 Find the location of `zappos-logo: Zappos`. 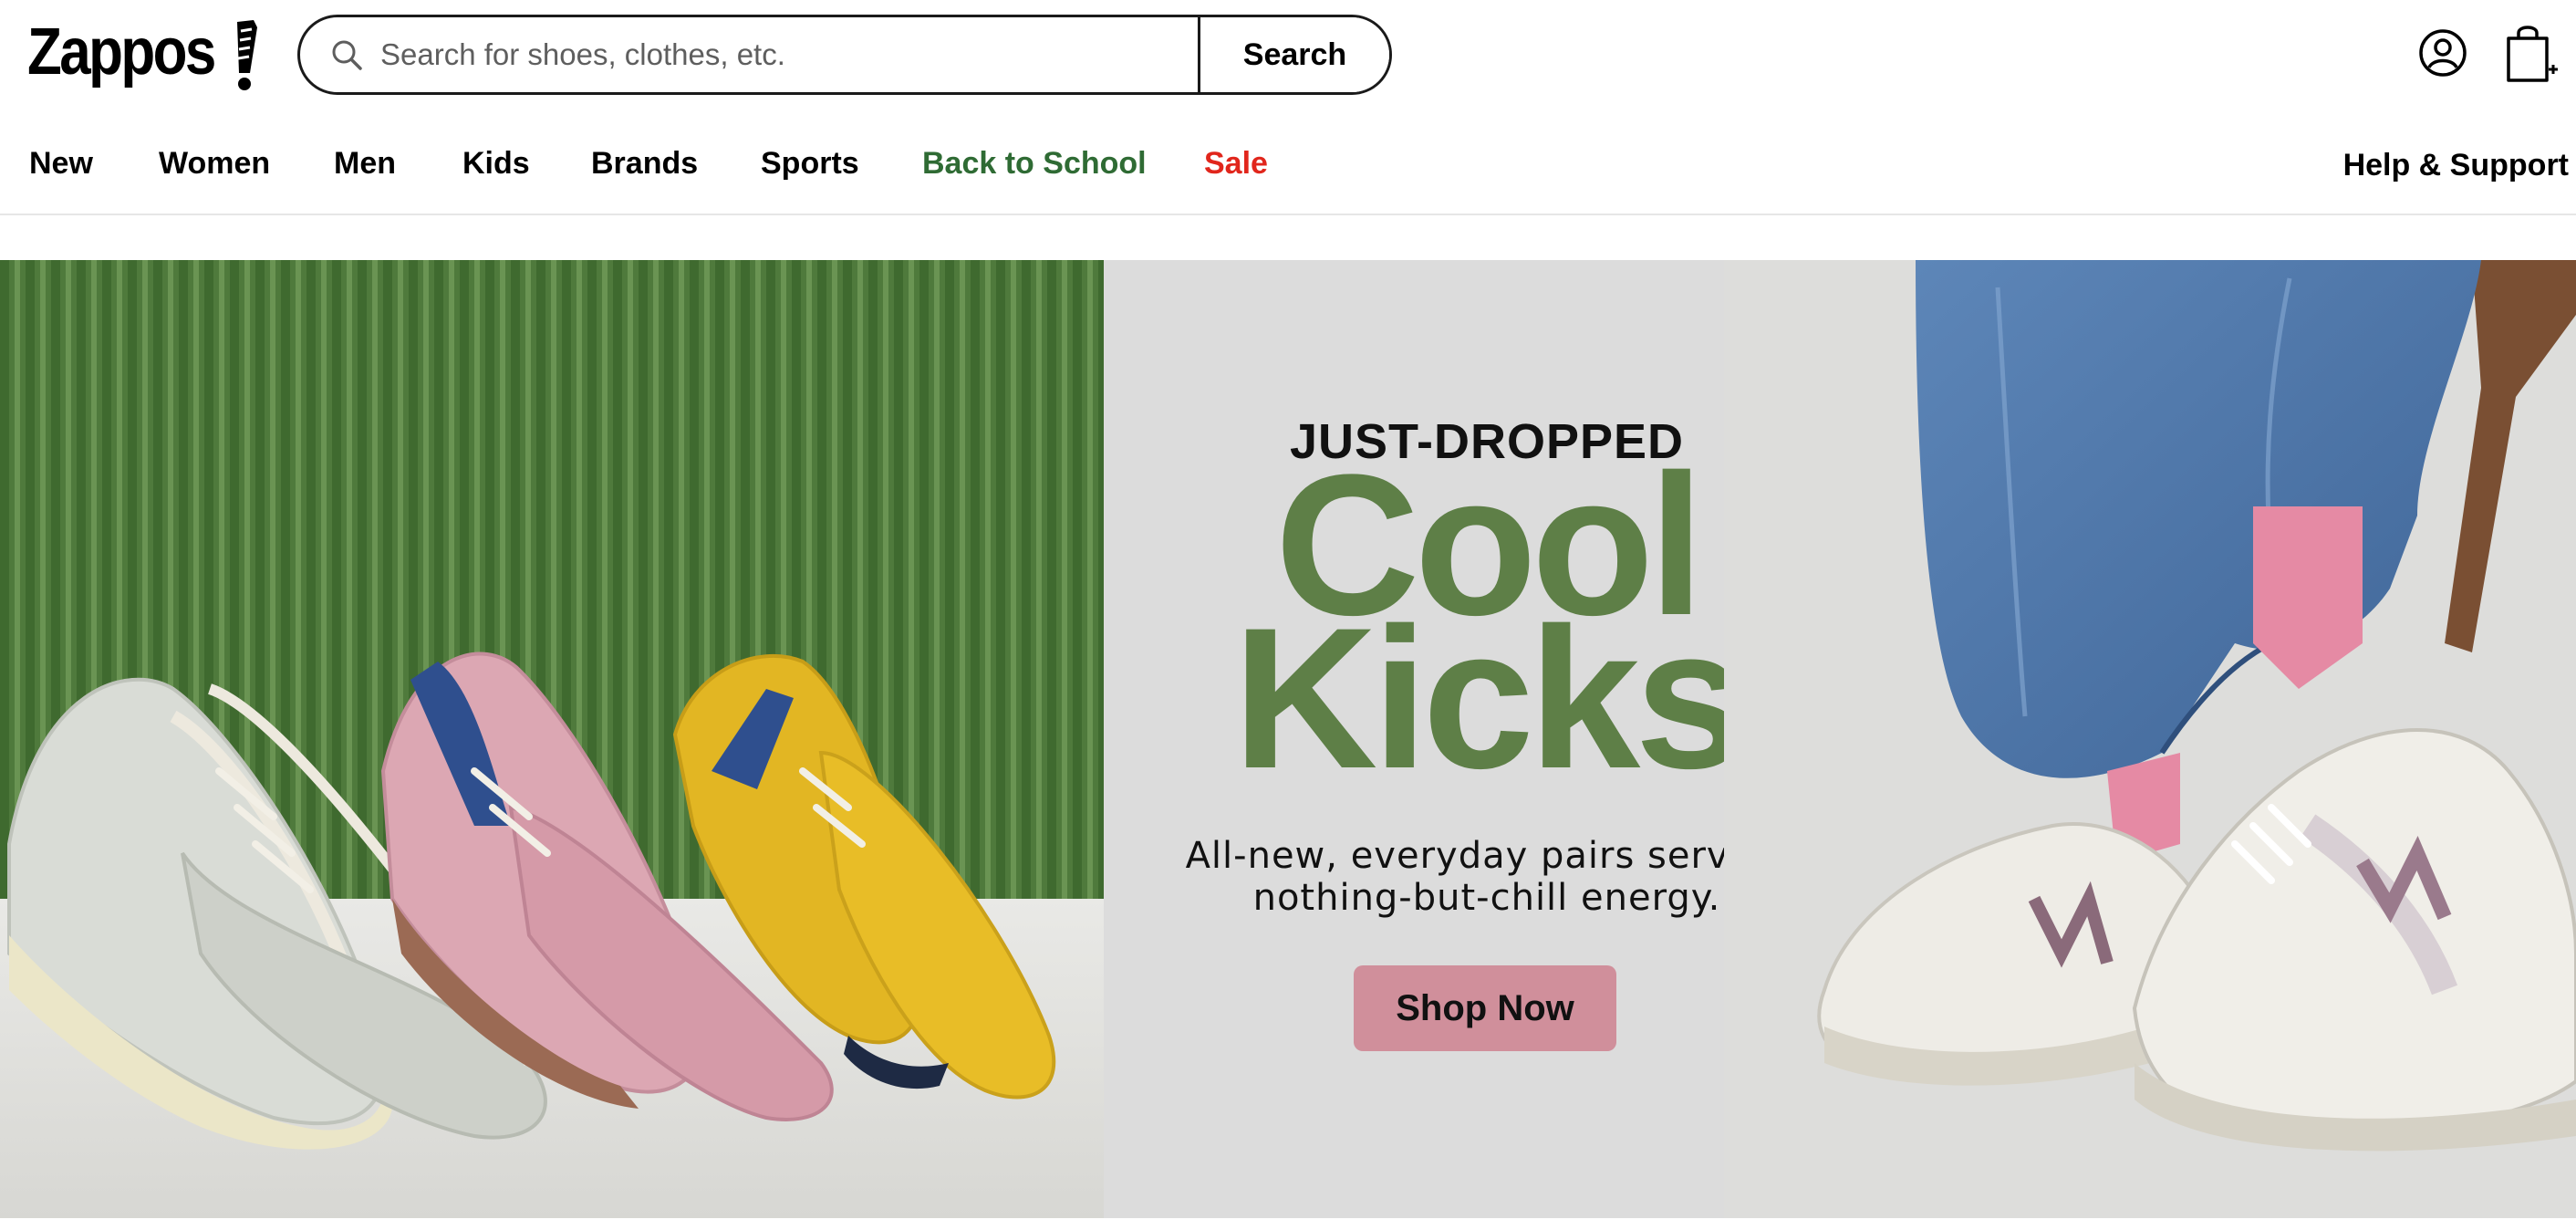

zappos-logo: Zappos is located at coordinates (142, 52).